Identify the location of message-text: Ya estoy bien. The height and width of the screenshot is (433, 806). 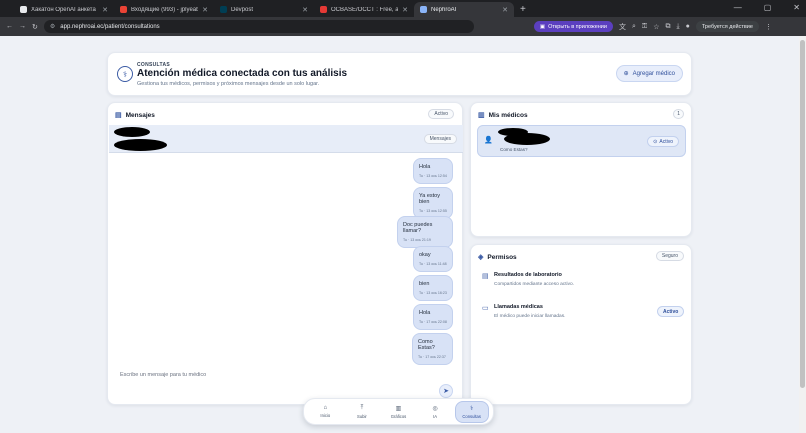
(429, 199).